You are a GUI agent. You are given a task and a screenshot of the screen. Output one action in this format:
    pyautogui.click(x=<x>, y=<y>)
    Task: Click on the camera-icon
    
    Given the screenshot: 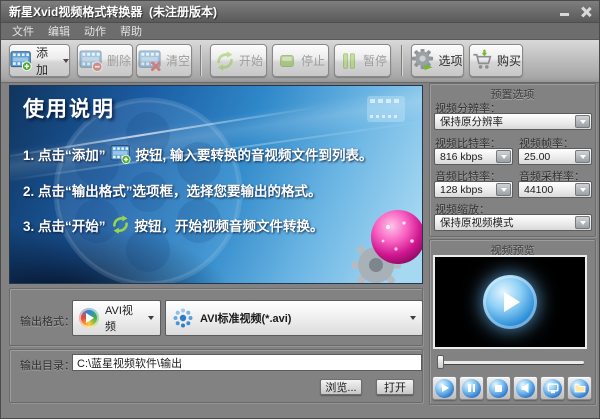 What is the action you would take?
    pyautogui.click(x=552, y=388)
    